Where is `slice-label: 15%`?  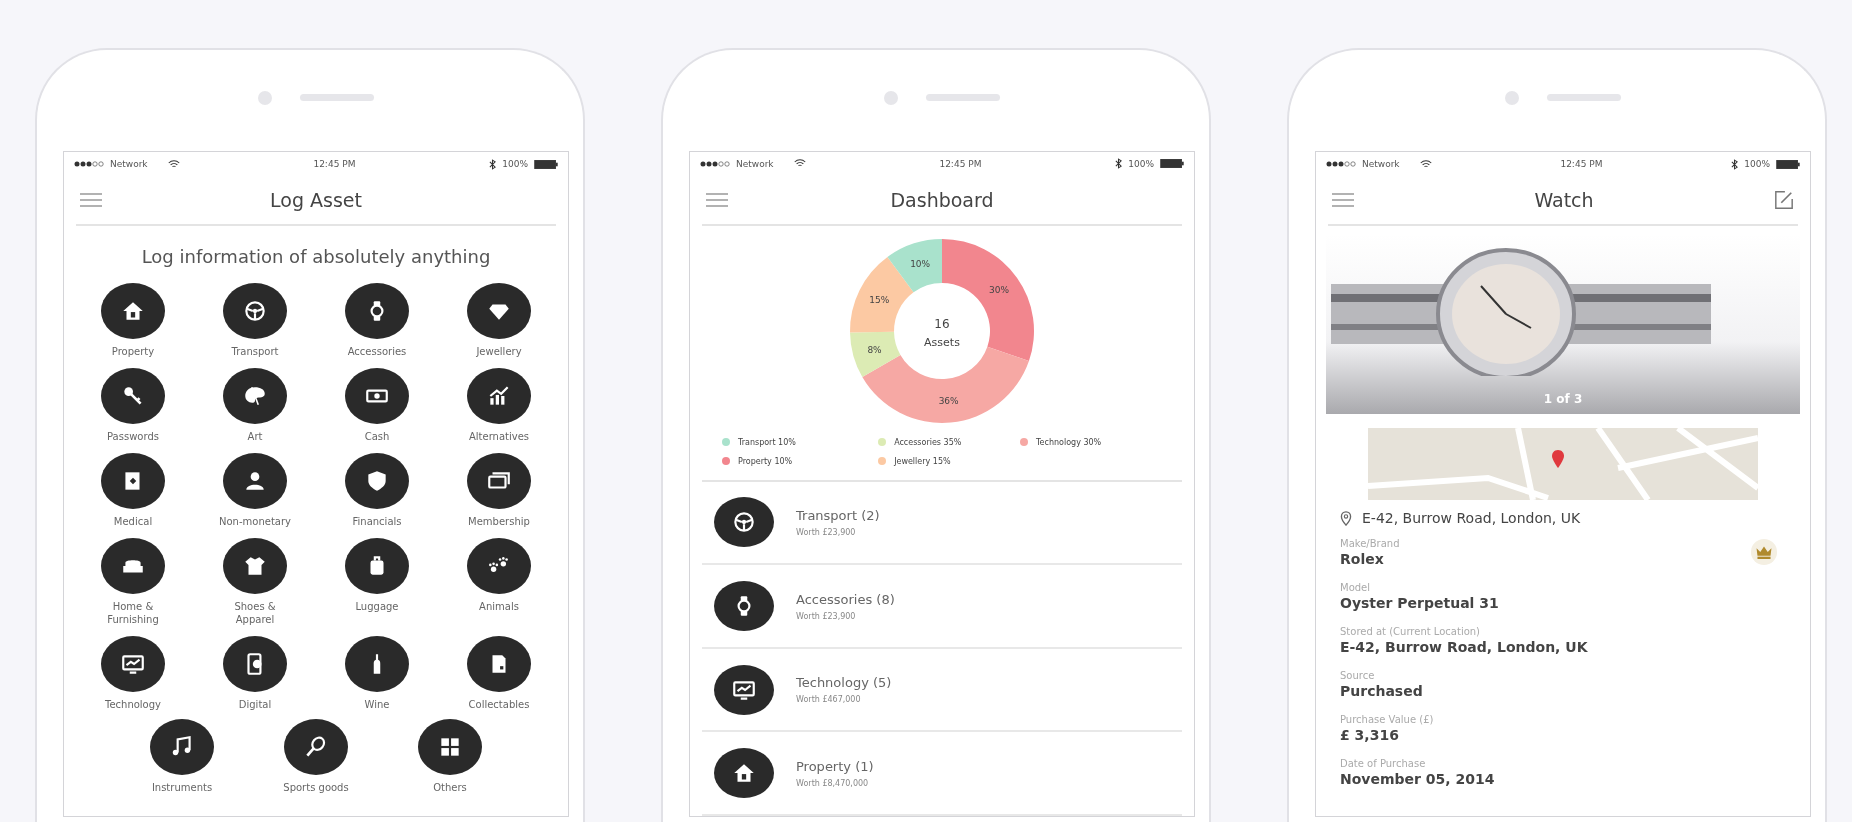 slice-label: 15% is located at coordinates (879, 299).